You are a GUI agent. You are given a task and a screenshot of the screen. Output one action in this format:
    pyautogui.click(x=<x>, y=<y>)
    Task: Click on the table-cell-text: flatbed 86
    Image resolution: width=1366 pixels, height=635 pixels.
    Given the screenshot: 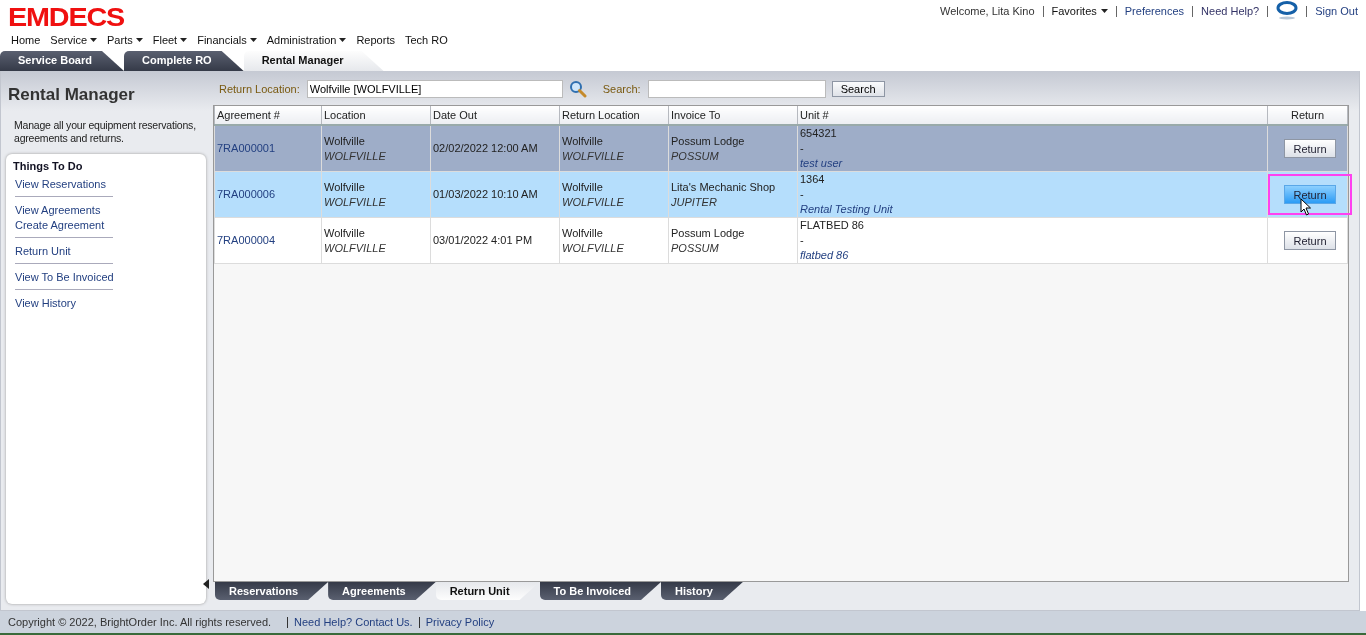 What is the action you would take?
    pyautogui.click(x=825, y=255)
    